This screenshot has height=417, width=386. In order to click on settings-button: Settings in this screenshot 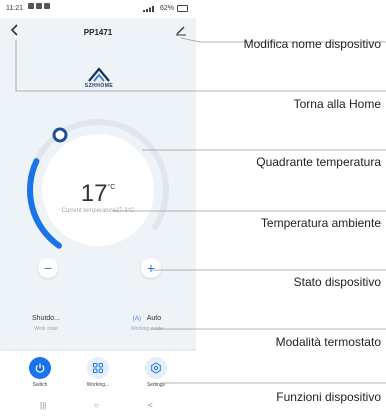, I will do `click(156, 372)`.